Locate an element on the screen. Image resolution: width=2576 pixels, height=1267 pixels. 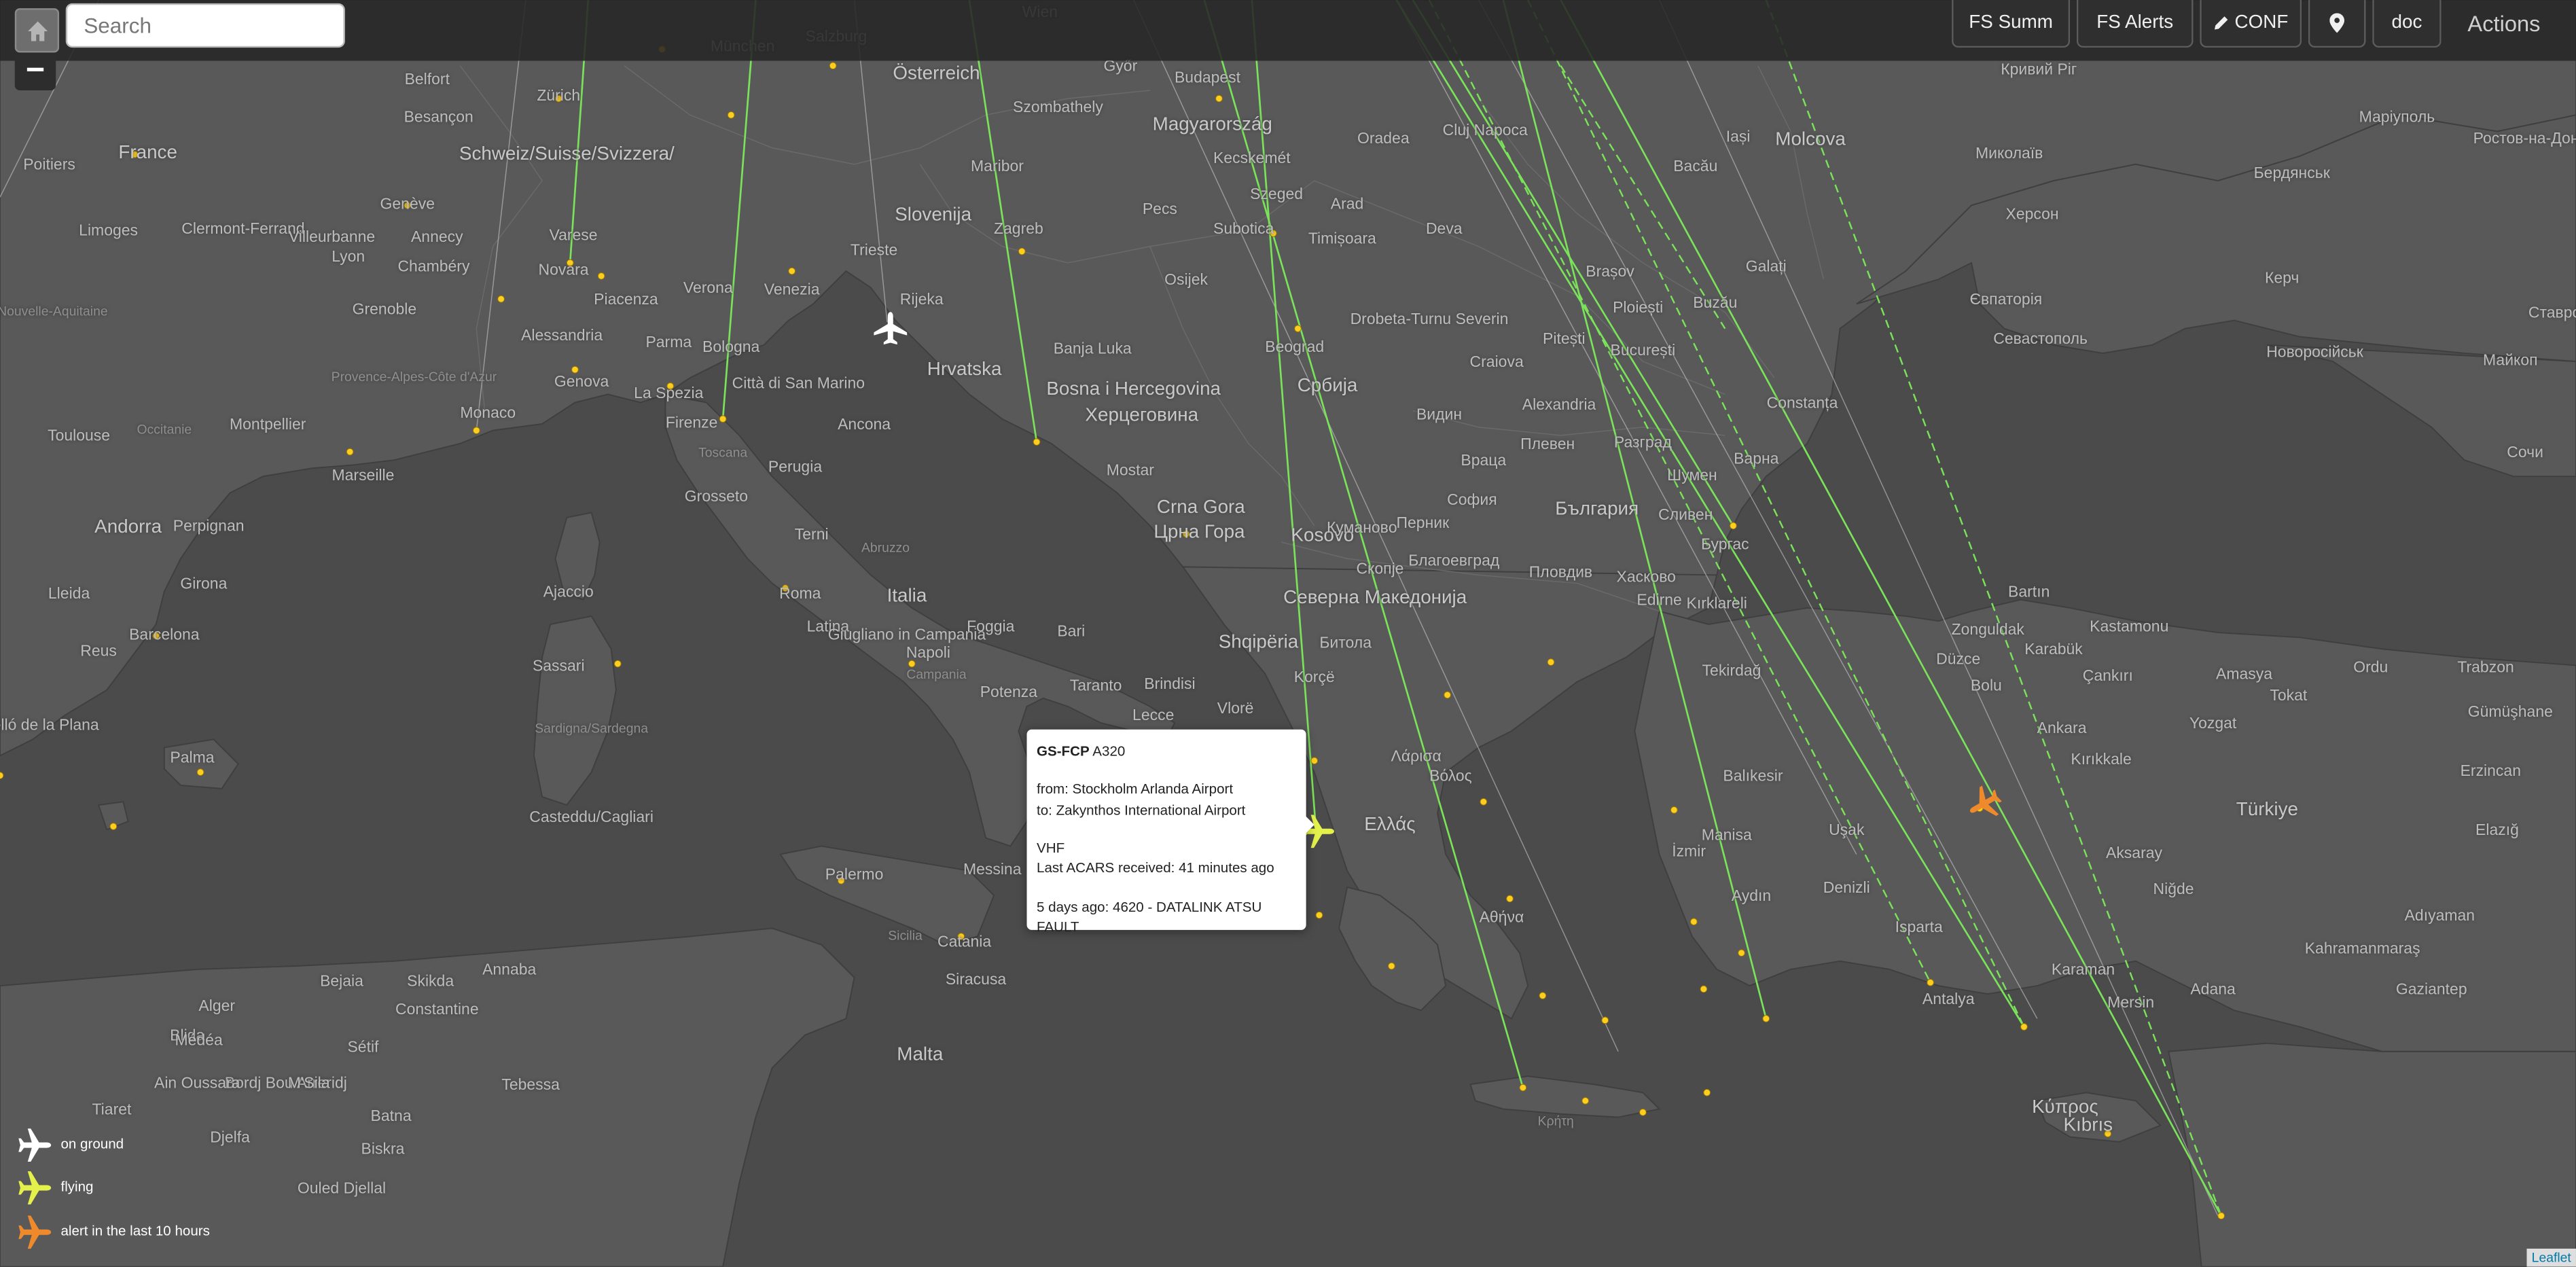
location-button is located at coordinates (2337, 24).